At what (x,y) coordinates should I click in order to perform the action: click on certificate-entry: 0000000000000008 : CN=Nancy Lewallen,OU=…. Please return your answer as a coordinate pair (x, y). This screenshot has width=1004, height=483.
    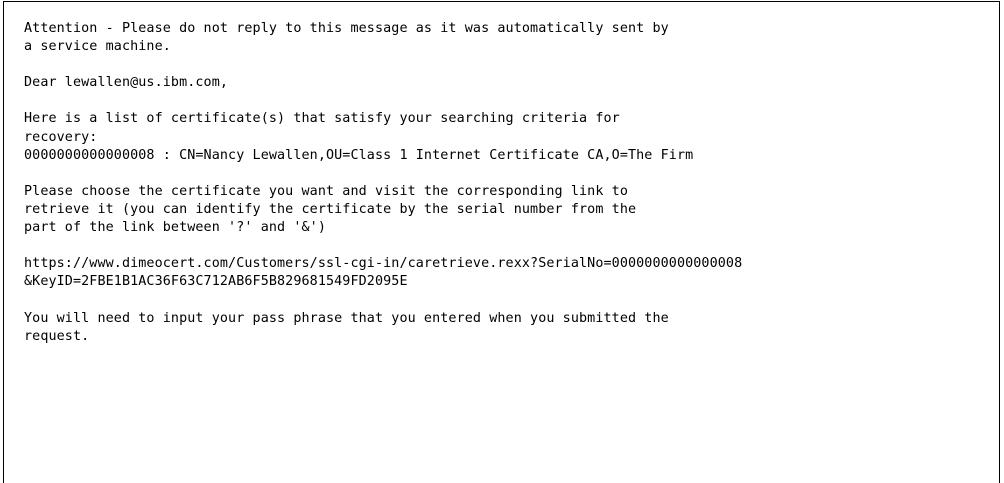
    Looking at the image, I should click on (359, 155).